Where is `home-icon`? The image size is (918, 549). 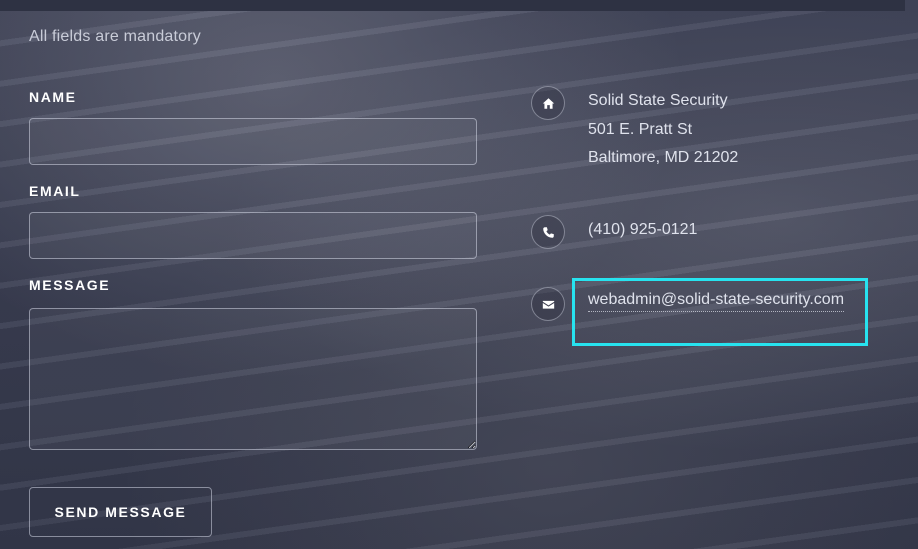
home-icon is located at coordinates (548, 103).